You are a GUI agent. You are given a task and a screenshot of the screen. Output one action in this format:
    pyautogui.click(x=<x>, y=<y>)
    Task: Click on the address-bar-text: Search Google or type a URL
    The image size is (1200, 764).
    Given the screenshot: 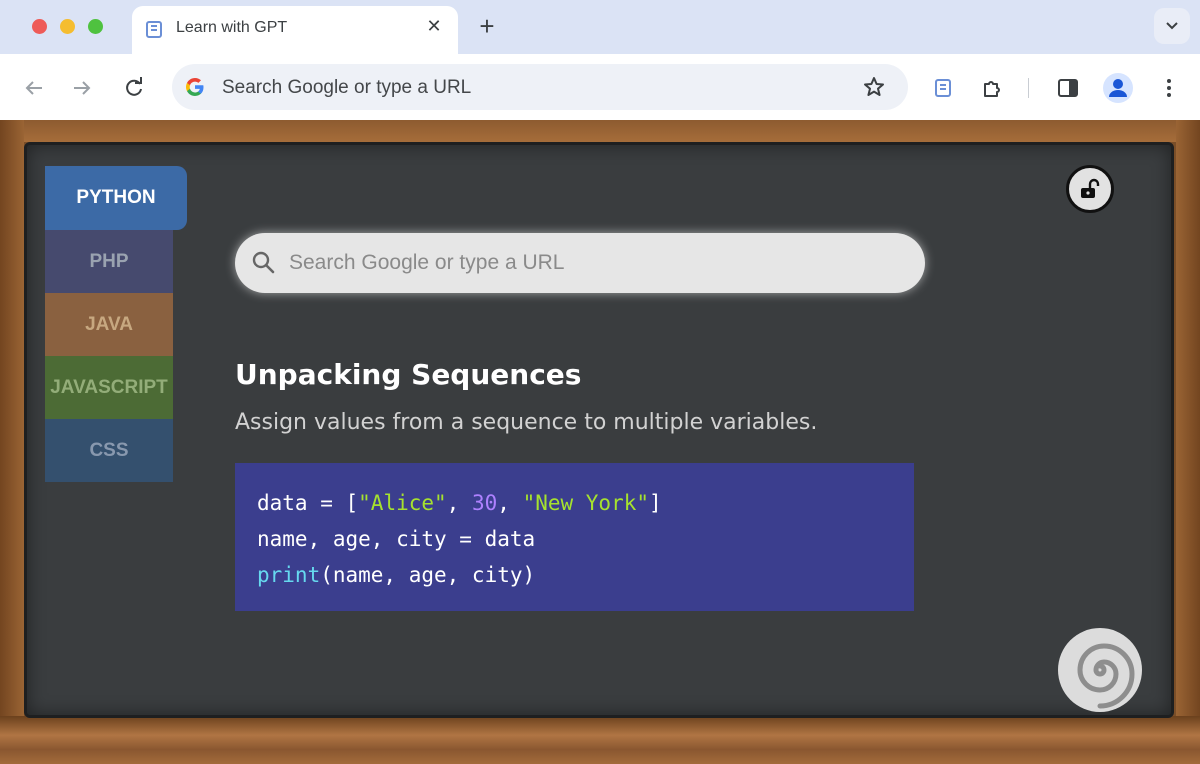 What is the action you would take?
    pyautogui.click(x=347, y=87)
    